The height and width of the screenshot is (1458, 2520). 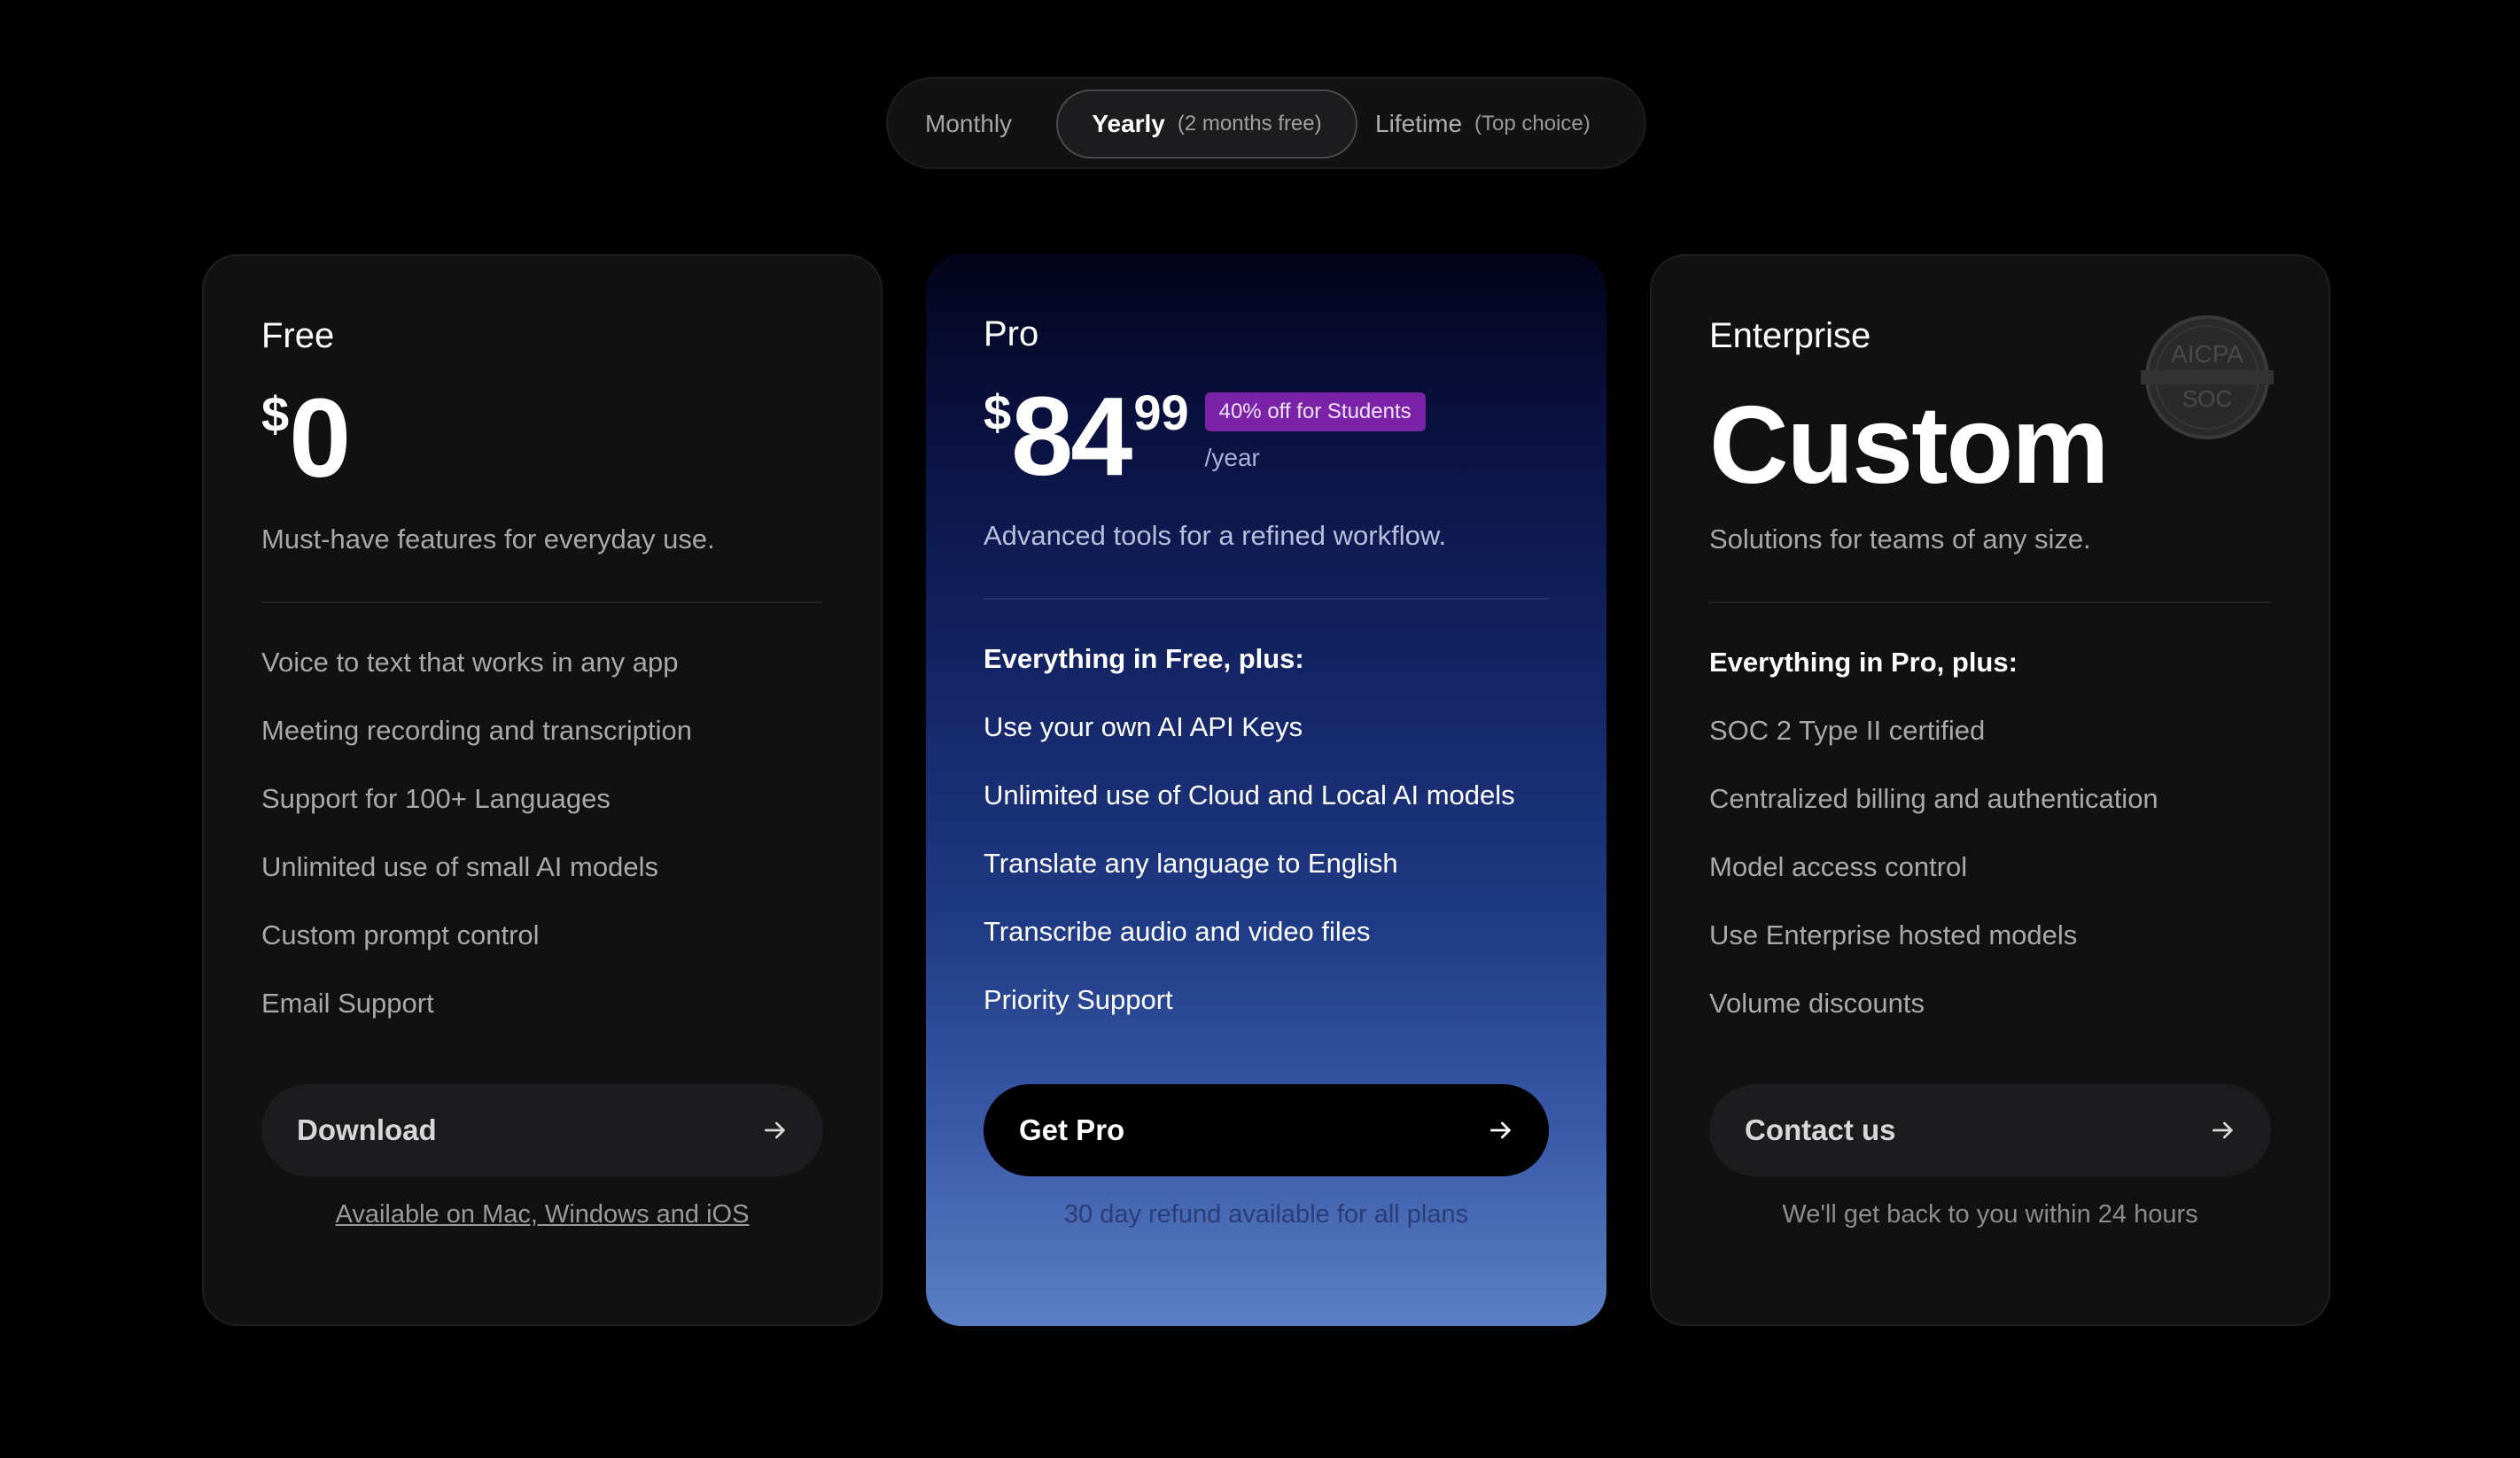 I want to click on plan-description: Advanced tools for a refined workflow., so click(x=1215, y=535).